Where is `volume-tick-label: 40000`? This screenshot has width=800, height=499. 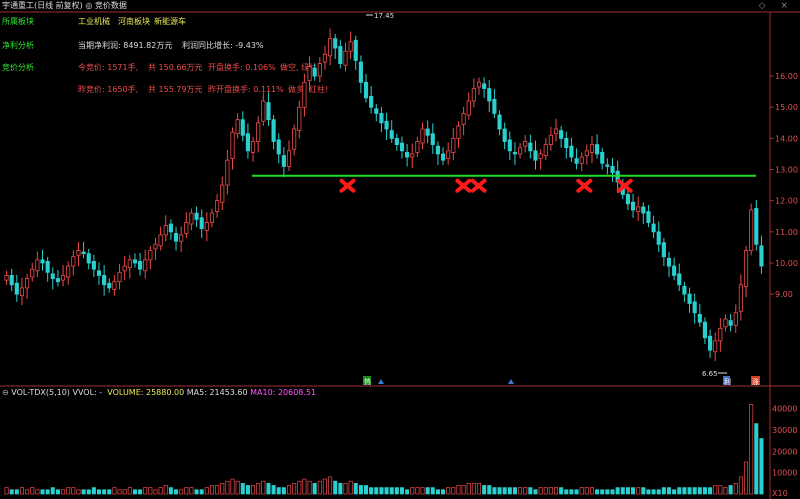 volume-tick-label: 40000 is located at coordinates (784, 409).